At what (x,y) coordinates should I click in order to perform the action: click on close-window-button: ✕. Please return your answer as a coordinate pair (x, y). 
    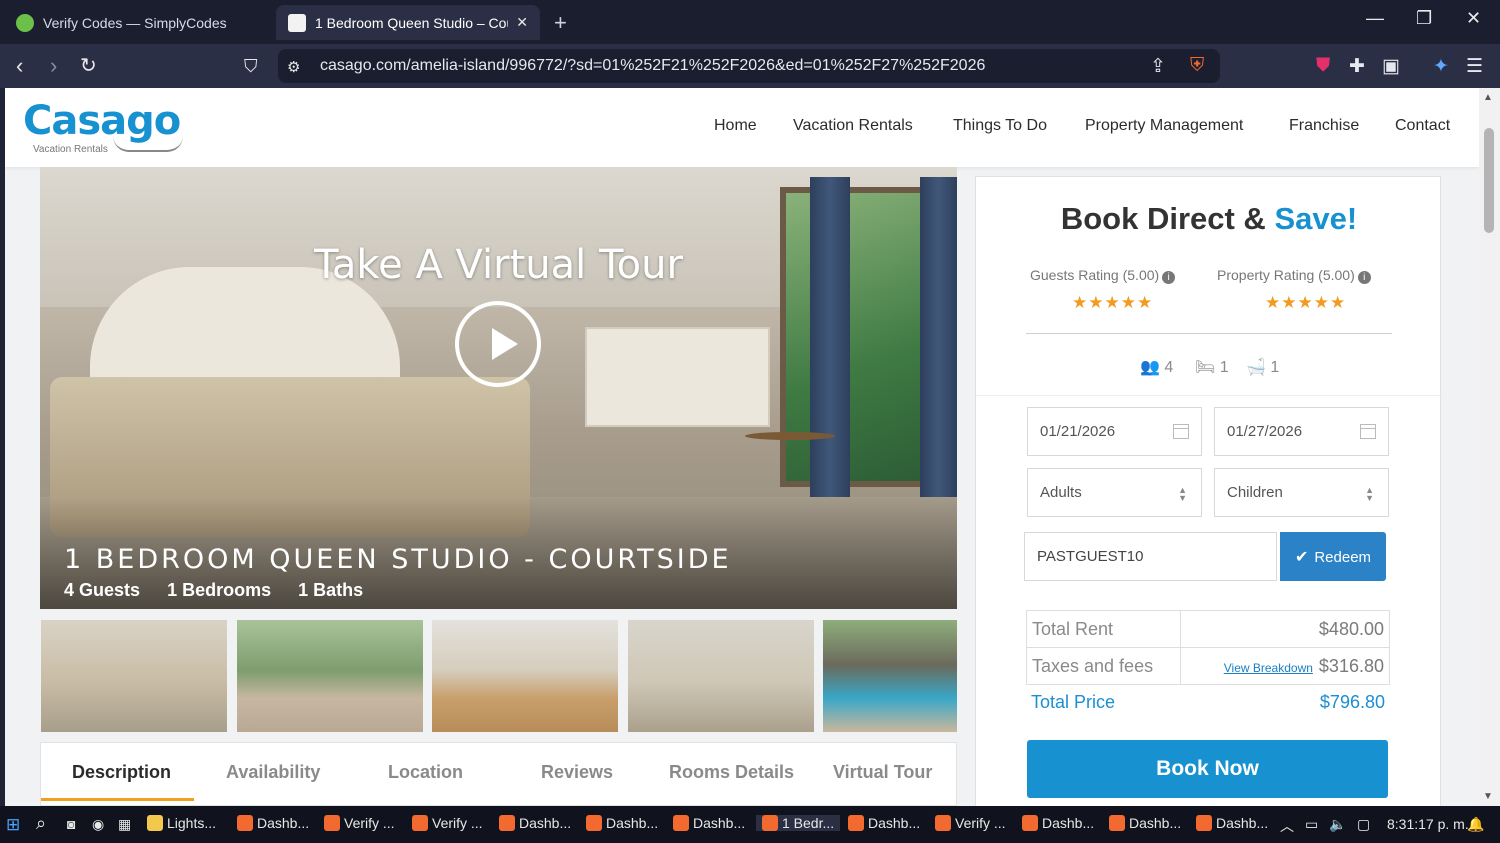
    Looking at the image, I should click on (1473, 18).